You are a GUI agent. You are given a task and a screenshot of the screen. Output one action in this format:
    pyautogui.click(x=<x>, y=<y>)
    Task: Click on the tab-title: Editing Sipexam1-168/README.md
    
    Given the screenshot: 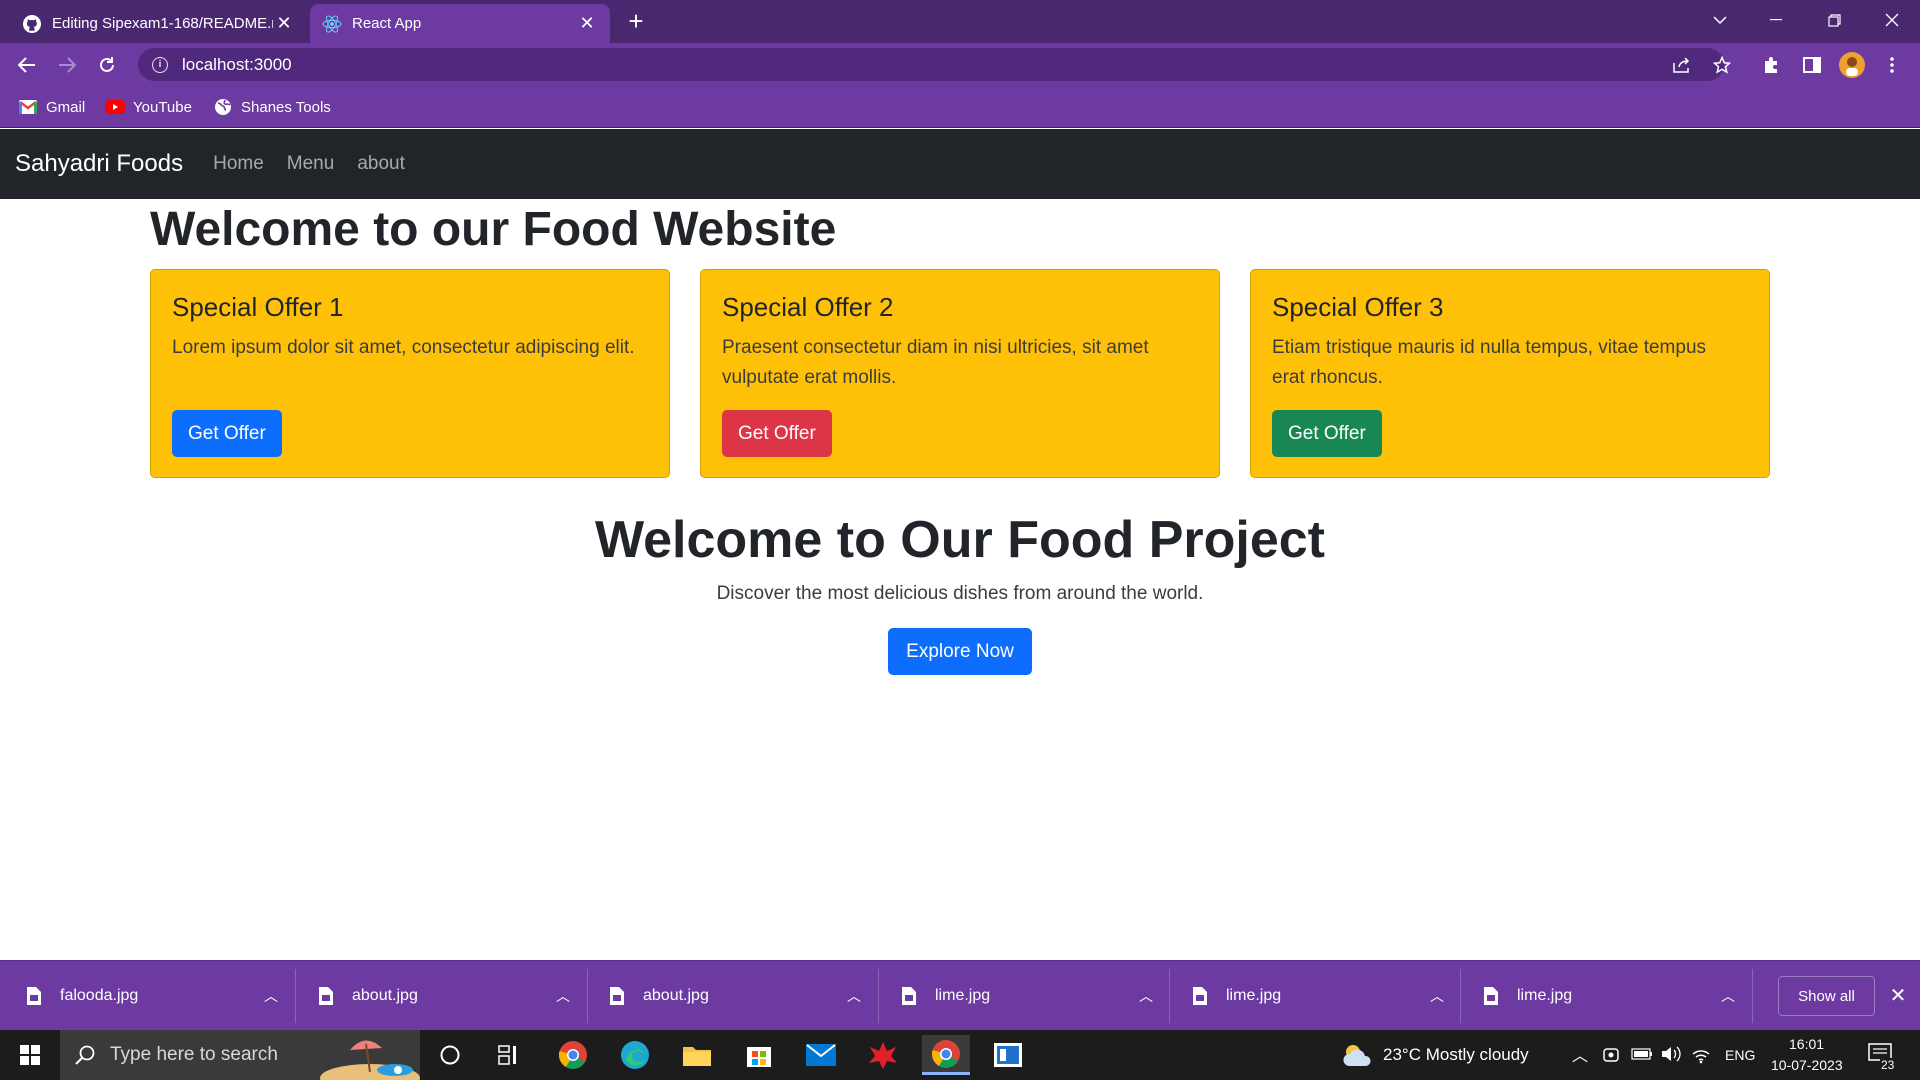 What is the action you would take?
    pyautogui.click(x=162, y=23)
    